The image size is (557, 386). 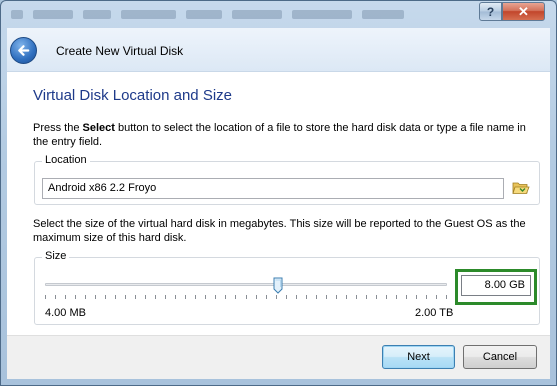 What do you see at coordinates (58, 128) in the screenshot?
I see `description-prefix: Press the` at bounding box center [58, 128].